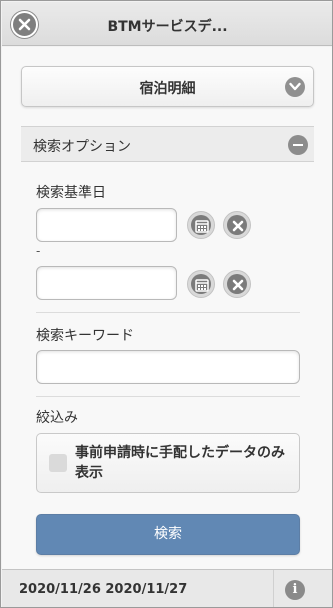  What do you see at coordinates (106, 283) in the screenshot?
I see `date-to-input` at bounding box center [106, 283].